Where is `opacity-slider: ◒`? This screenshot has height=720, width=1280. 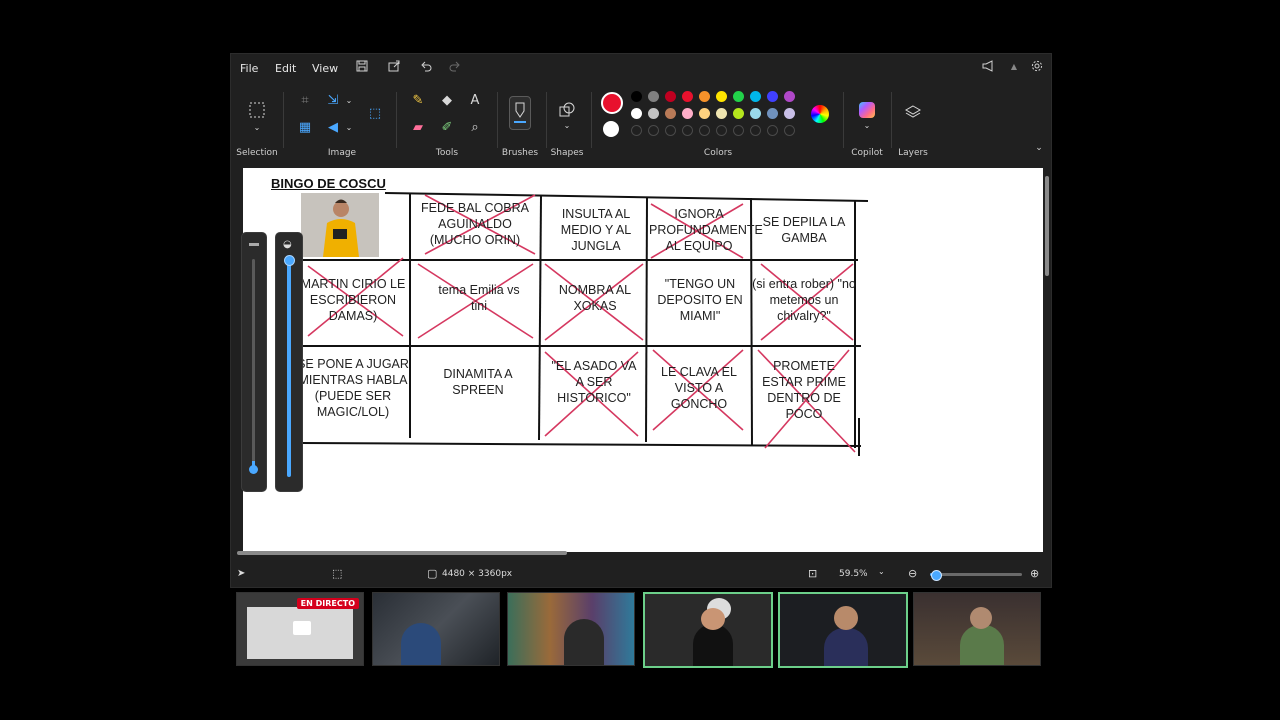
opacity-slider: ◒ is located at coordinates (289, 362).